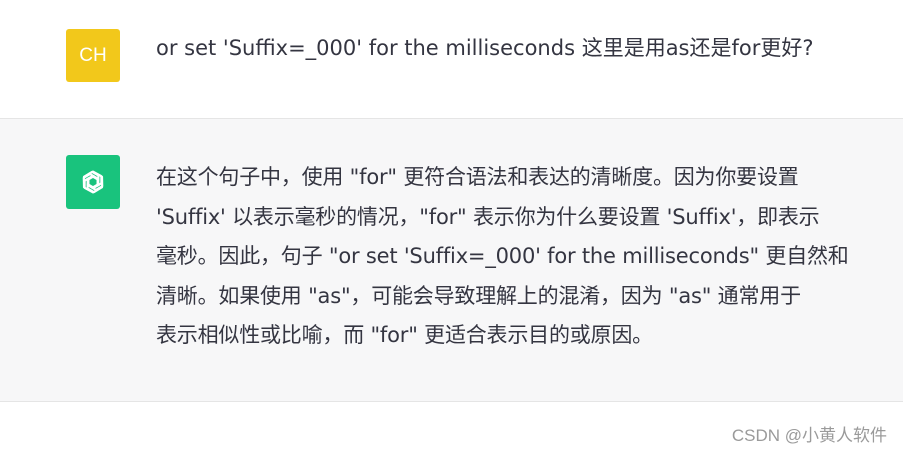 The height and width of the screenshot is (454, 903). I want to click on user-avatar: CH, so click(93, 55).